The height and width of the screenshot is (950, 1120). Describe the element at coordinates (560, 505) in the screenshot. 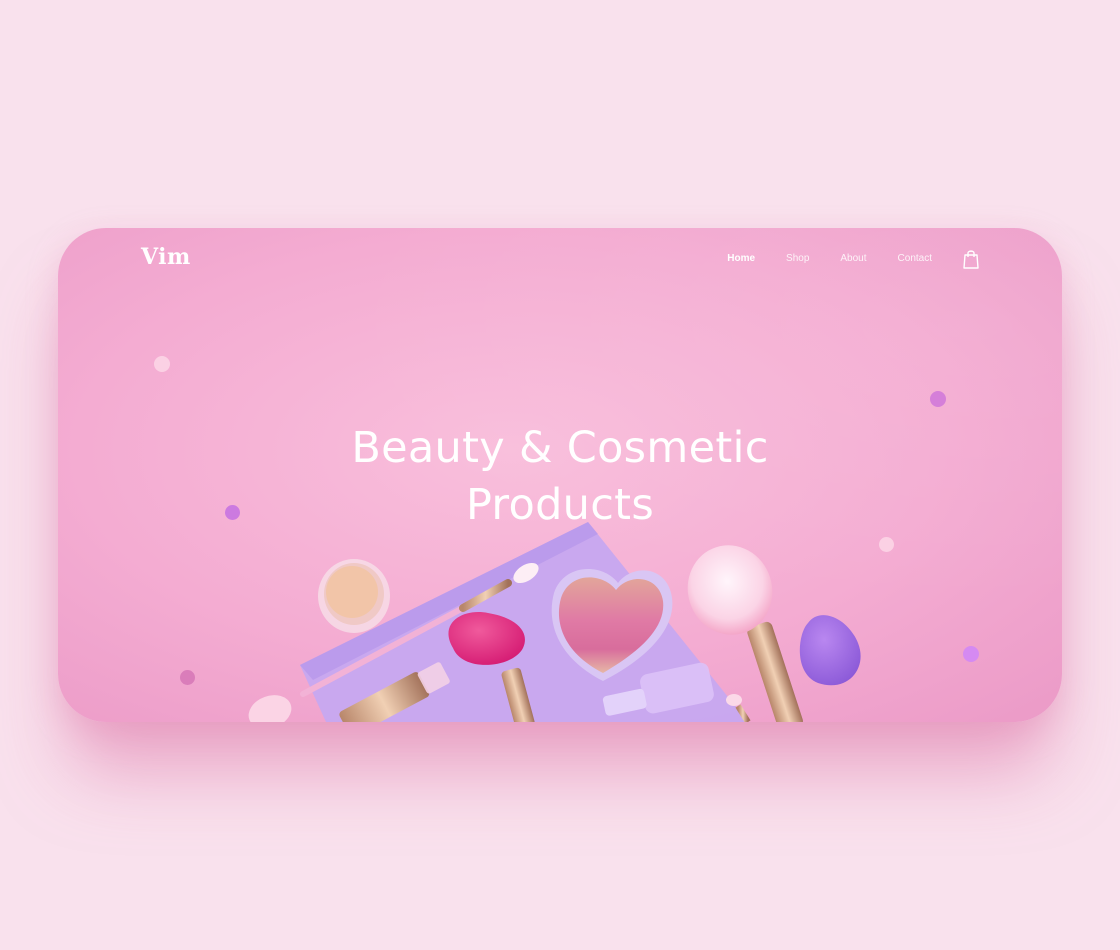

I see `hero-title-line-2: Products` at that location.